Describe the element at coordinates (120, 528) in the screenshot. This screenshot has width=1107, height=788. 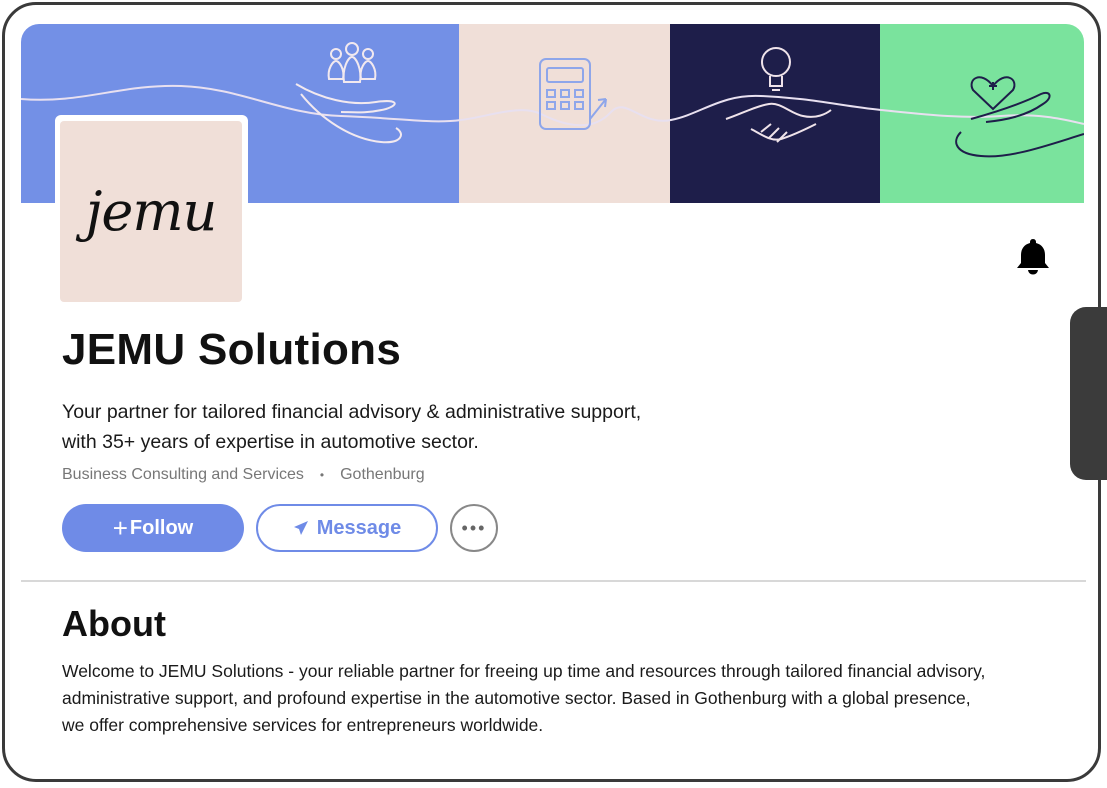
I see `plus-icon: +` at that location.